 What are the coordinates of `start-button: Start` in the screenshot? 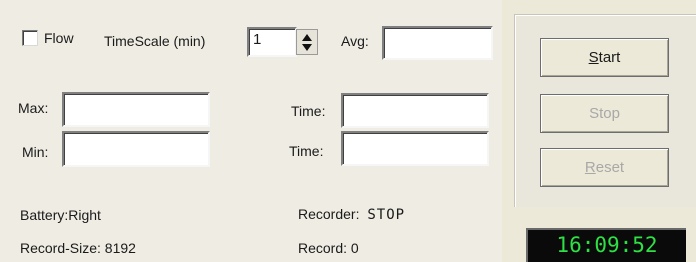 It's located at (604, 57).